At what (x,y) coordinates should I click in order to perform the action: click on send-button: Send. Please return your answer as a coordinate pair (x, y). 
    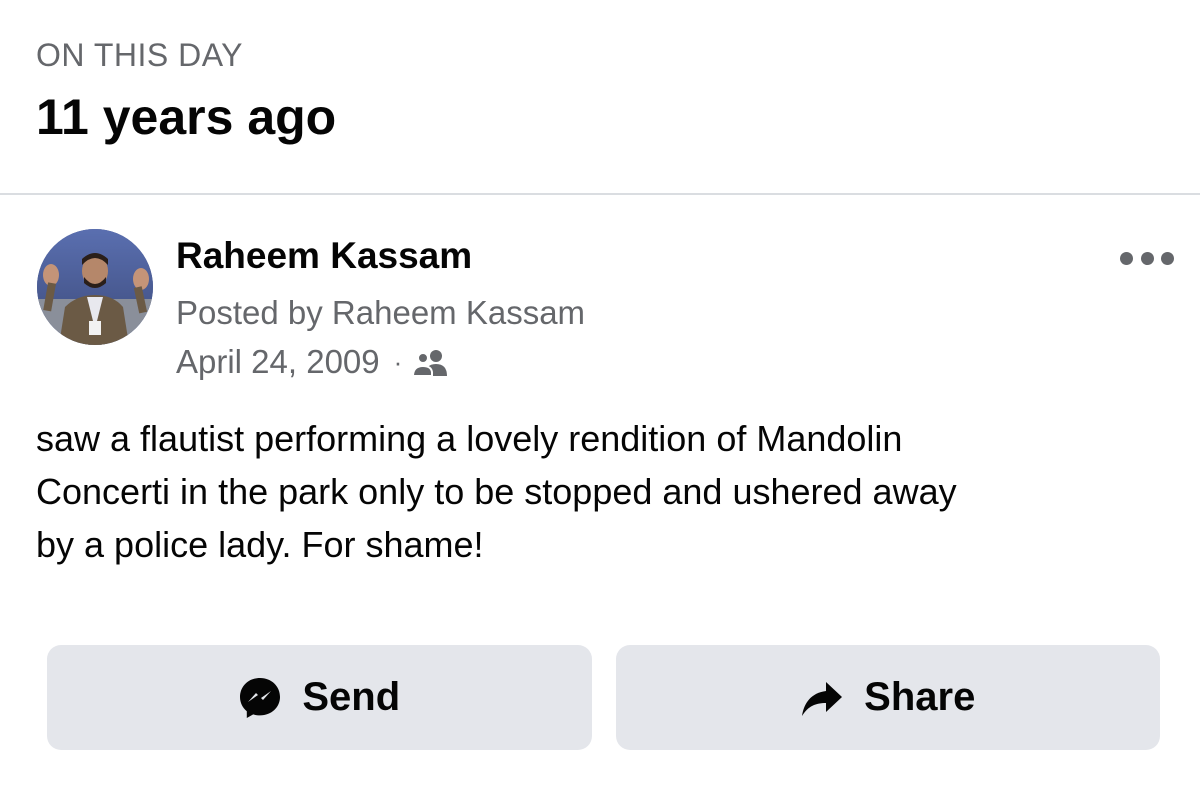
    Looking at the image, I should click on (319, 697).